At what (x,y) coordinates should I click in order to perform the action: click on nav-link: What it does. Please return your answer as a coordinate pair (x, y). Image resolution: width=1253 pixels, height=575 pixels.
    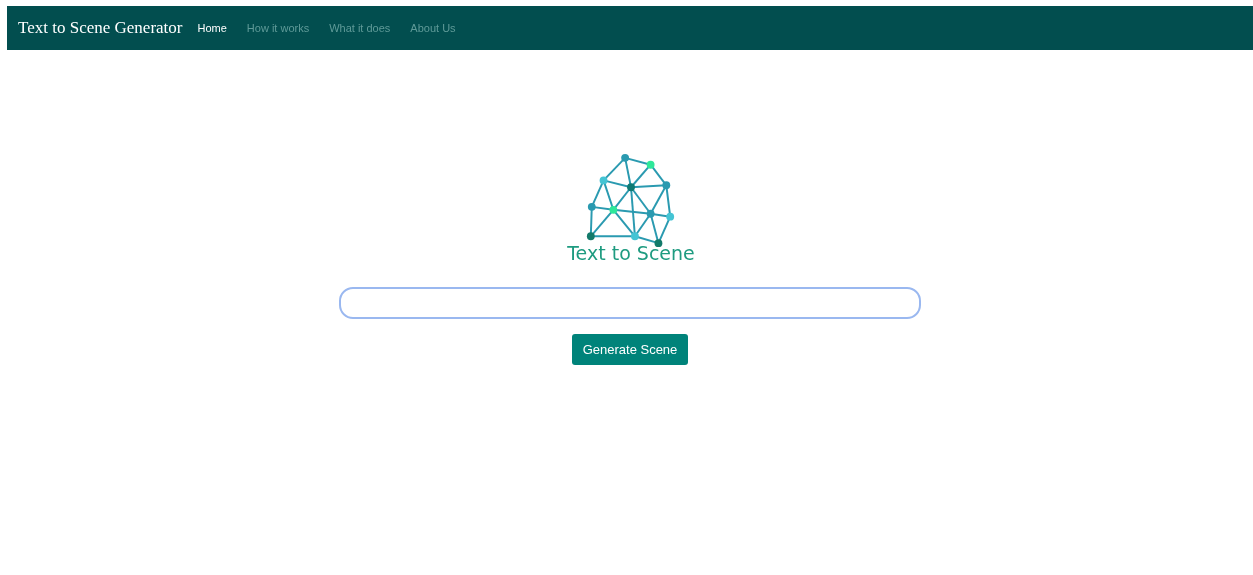
    Looking at the image, I should click on (360, 28).